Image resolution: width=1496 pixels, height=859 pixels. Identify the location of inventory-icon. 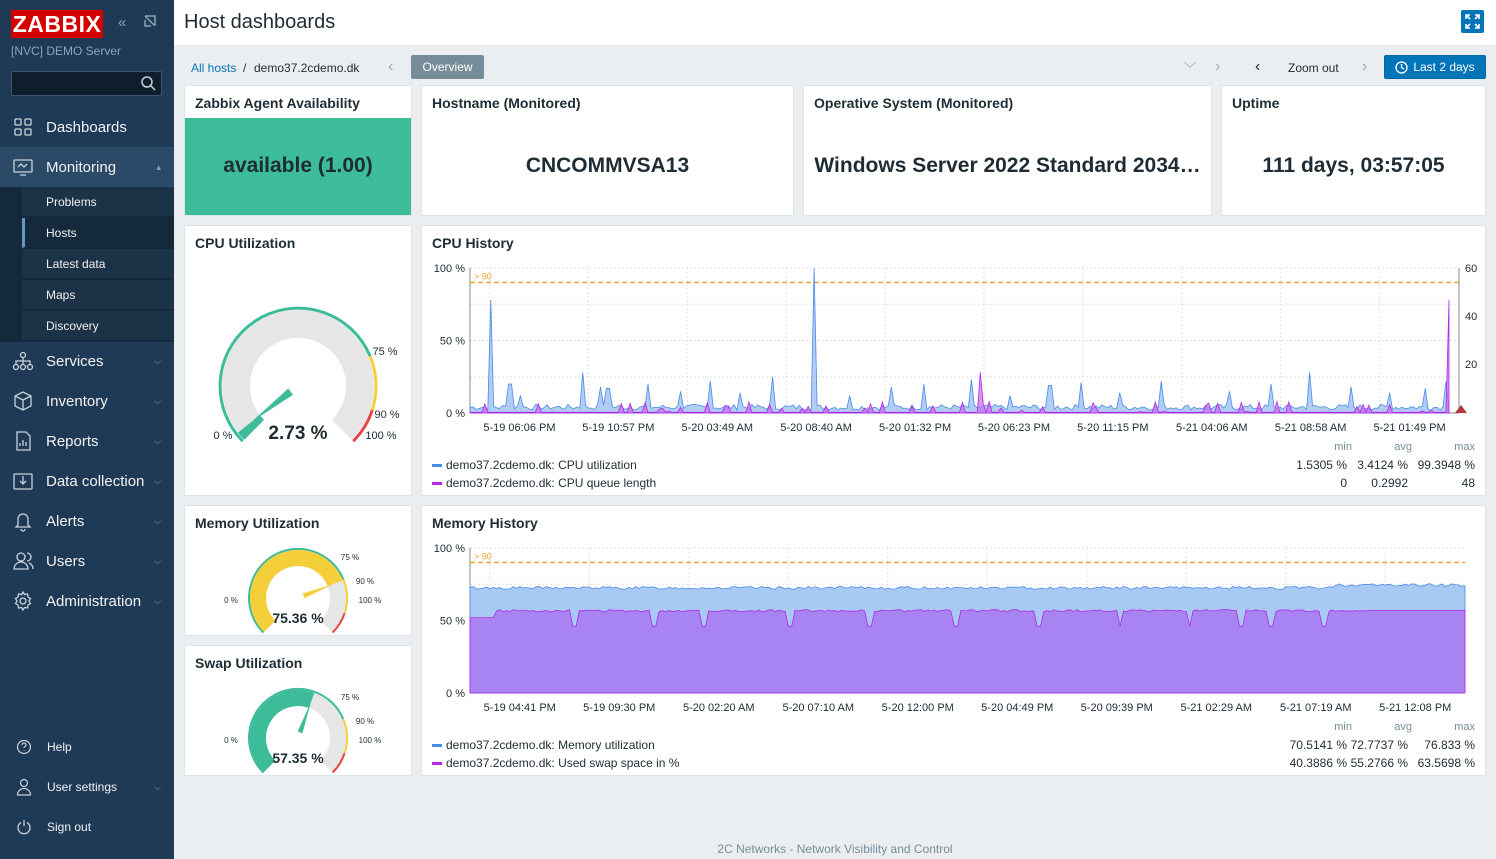
(23, 401).